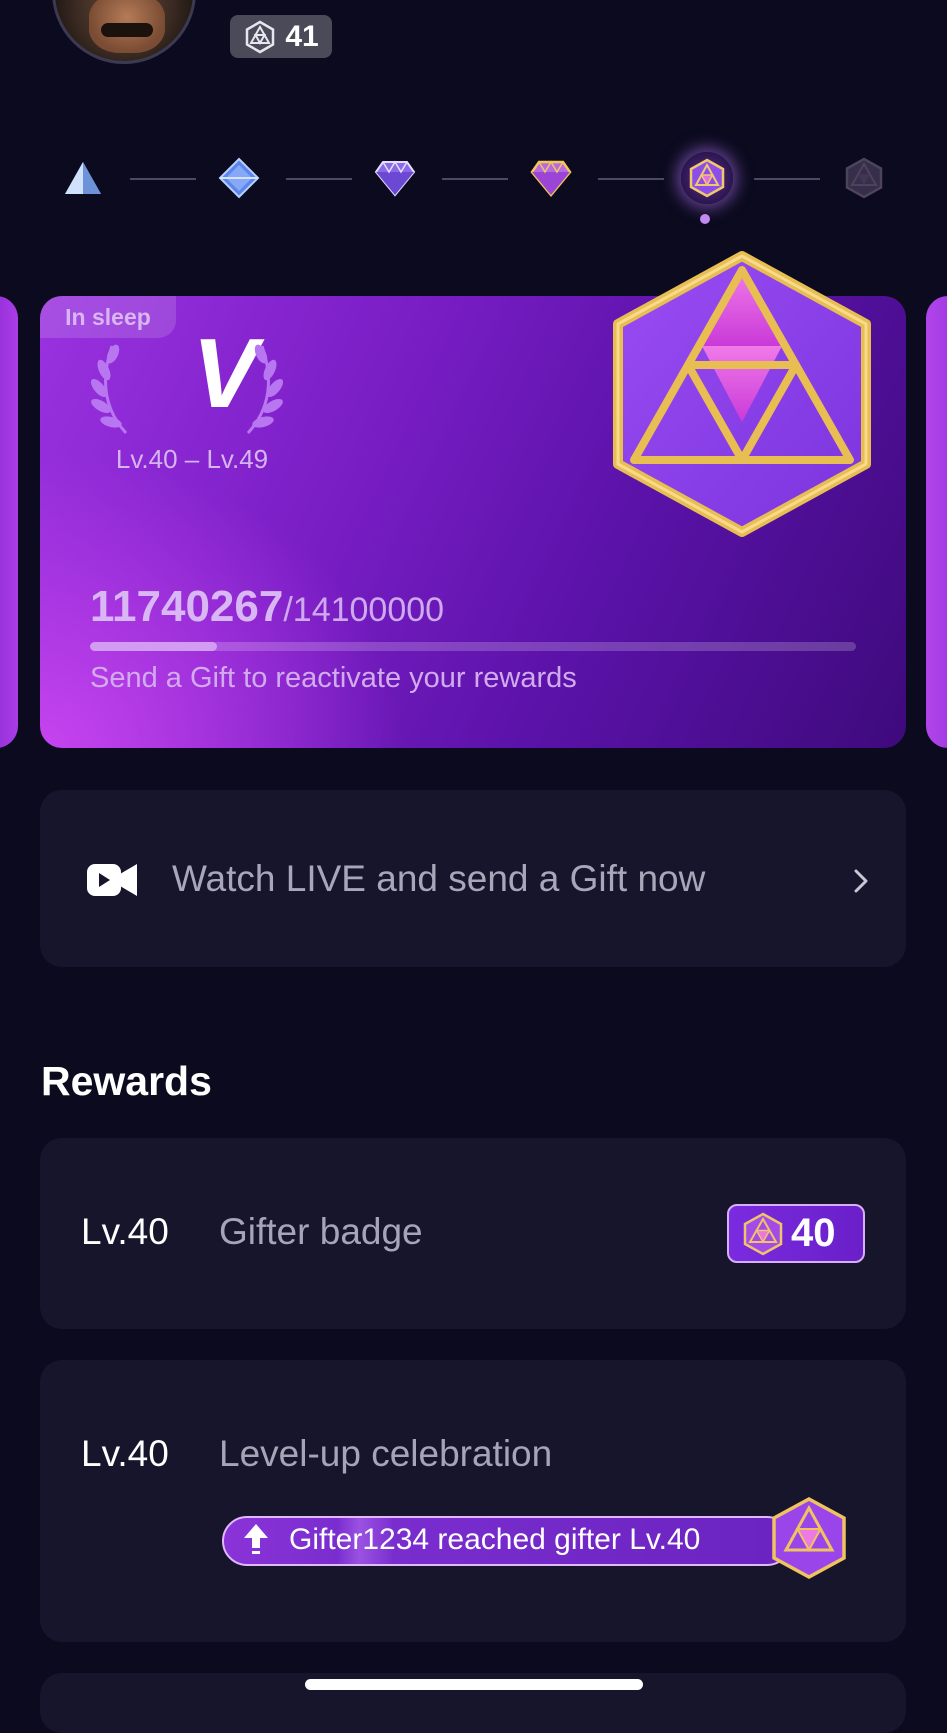 The width and height of the screenshot is (947, 1733). I want to click on chevron-right-icon, so click(861, 881).